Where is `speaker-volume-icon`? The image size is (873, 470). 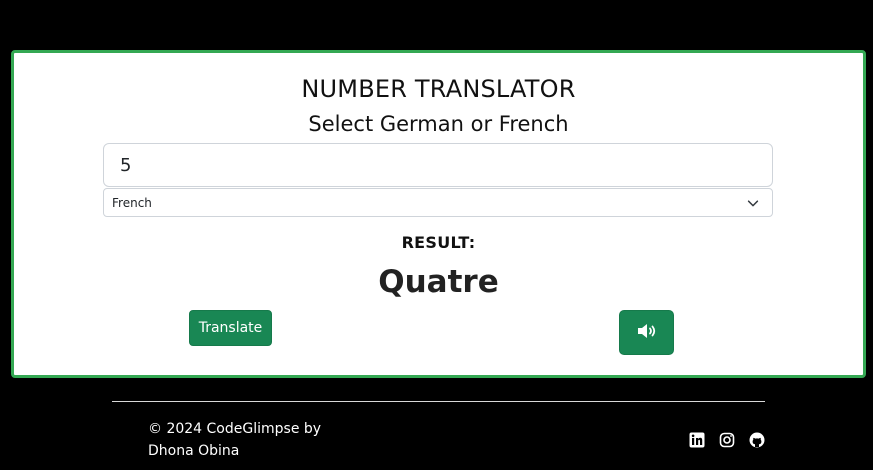 speaker-volume-icon is located at coordinates (647, 332).